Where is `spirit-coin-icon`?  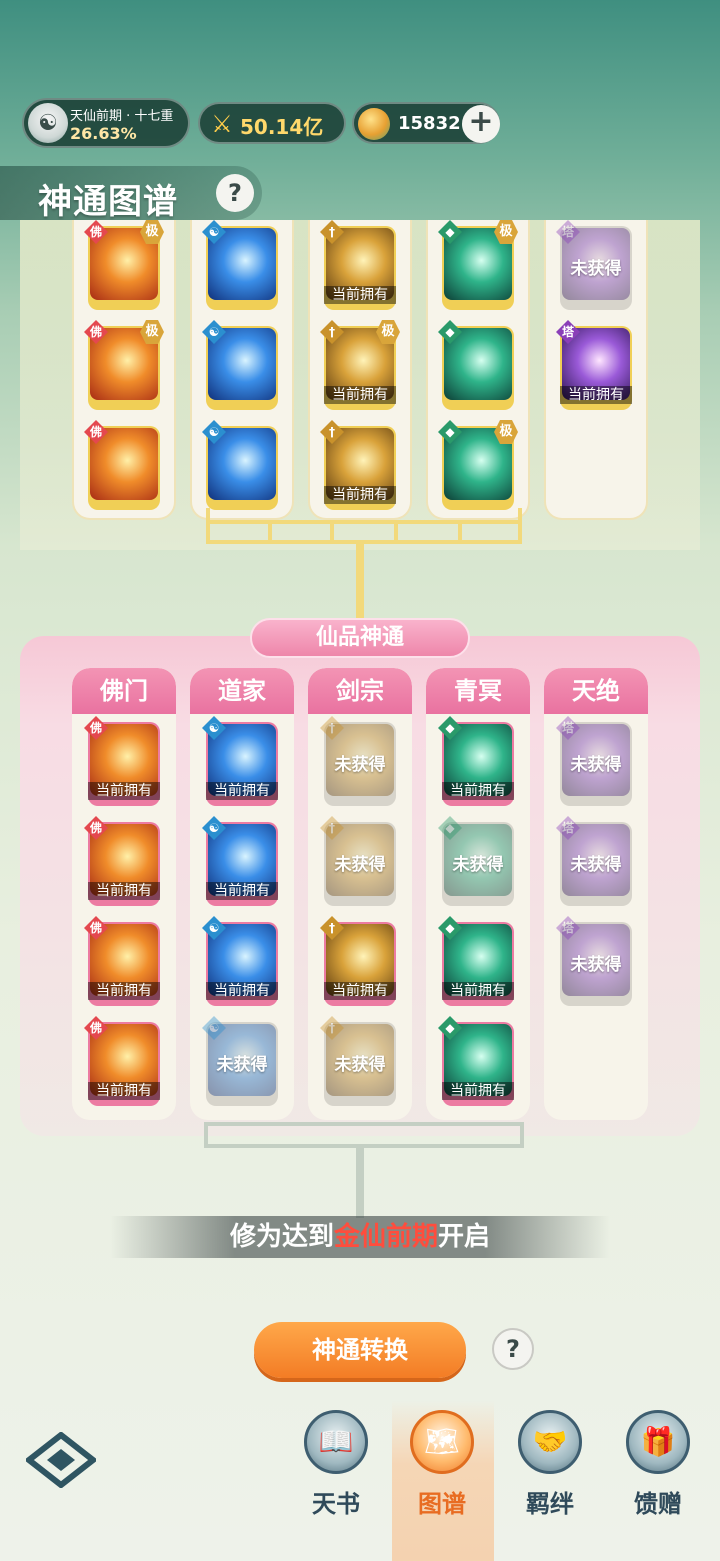 spirit-coin-icon is located at coordinates (374, 124).